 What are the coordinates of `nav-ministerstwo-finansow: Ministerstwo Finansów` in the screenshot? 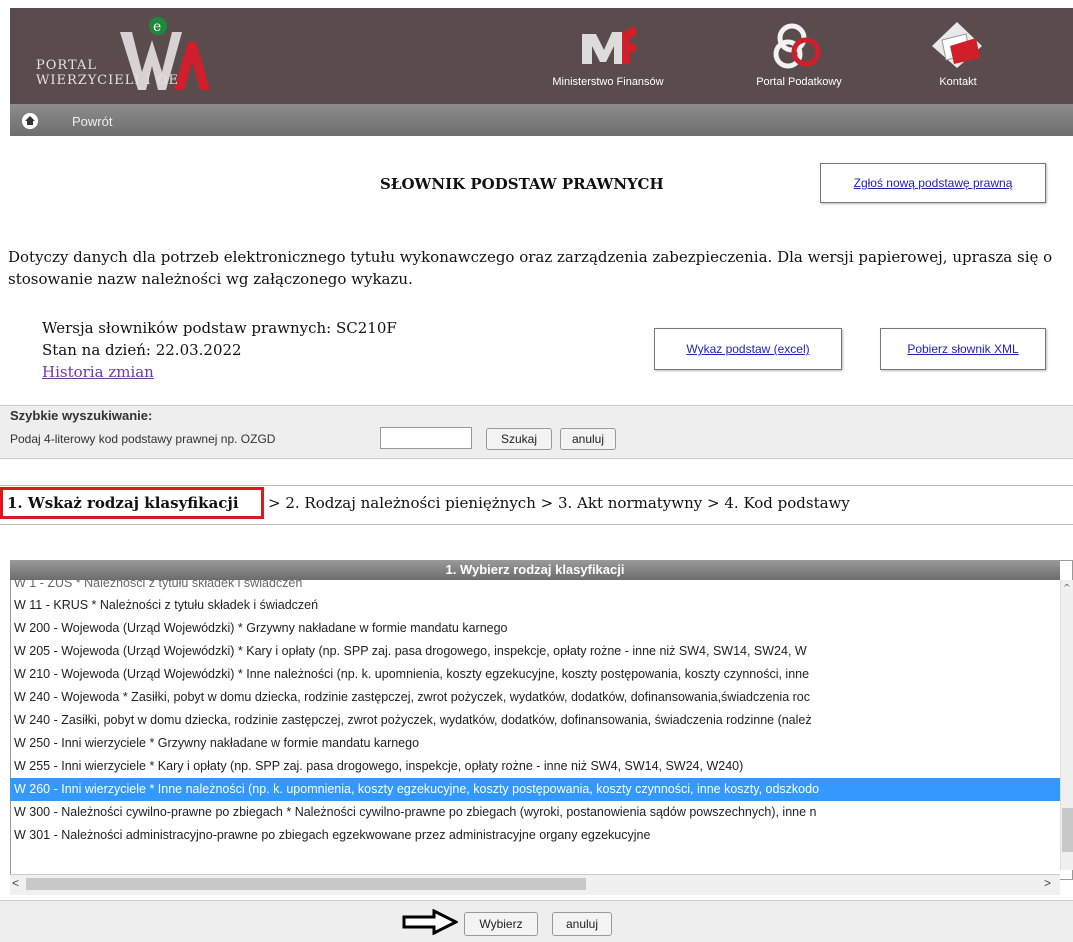 It's located at (608, 82).